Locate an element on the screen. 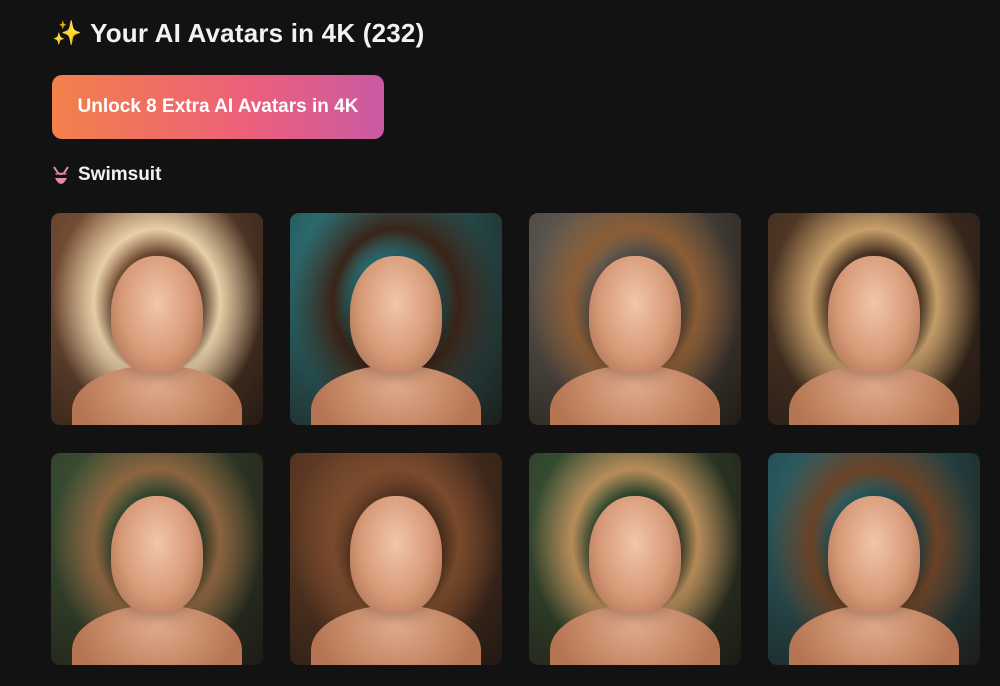 The image size is (1000, 686). page-title: ✨ Your AI Avatars in 4K (232) is located at coordinates (238, 33).